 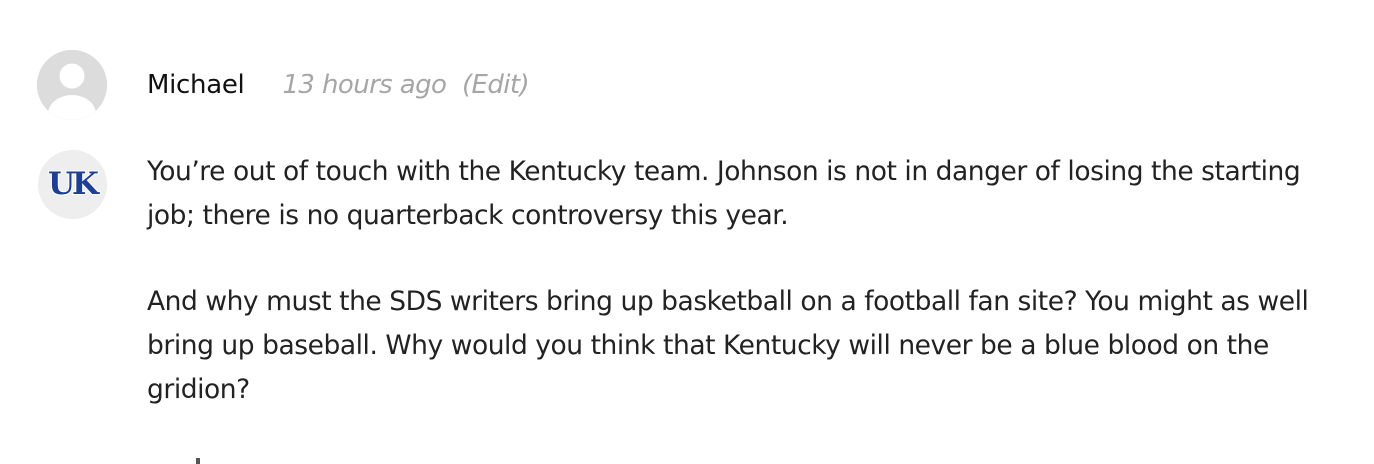 I want to click on kentucky-logo-icon: UK, so click(x=72, y=184).